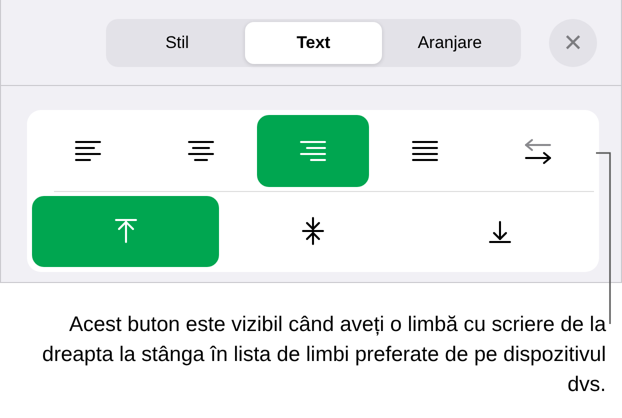 This screenshot has width=622, height=418. I want to click on tab: Stil, so click(177, 43).